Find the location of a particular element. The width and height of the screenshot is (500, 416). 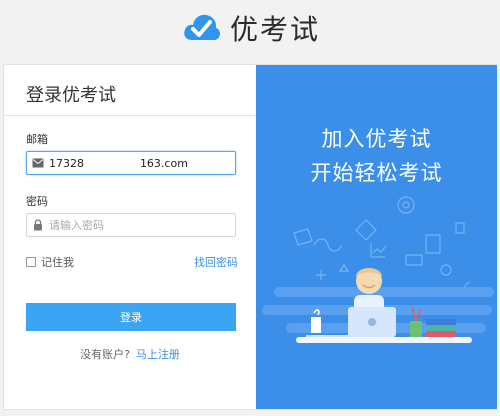

cloud-check-icon is located at coordinates (202, 27).